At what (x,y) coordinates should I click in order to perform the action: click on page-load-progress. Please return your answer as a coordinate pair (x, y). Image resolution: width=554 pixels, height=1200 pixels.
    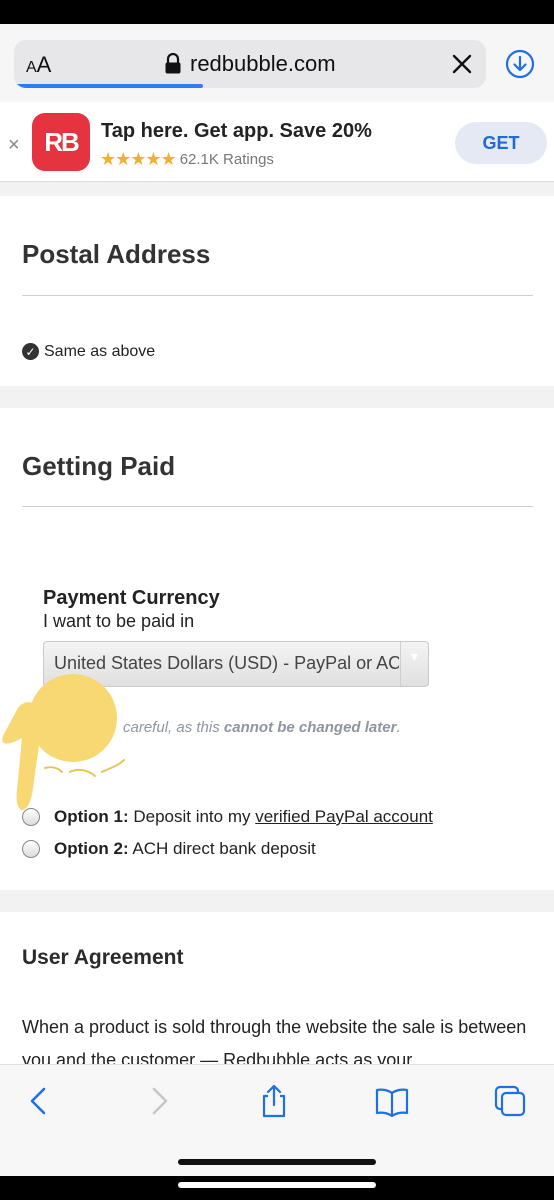
    Looking at the image, I should click on (108, 86).